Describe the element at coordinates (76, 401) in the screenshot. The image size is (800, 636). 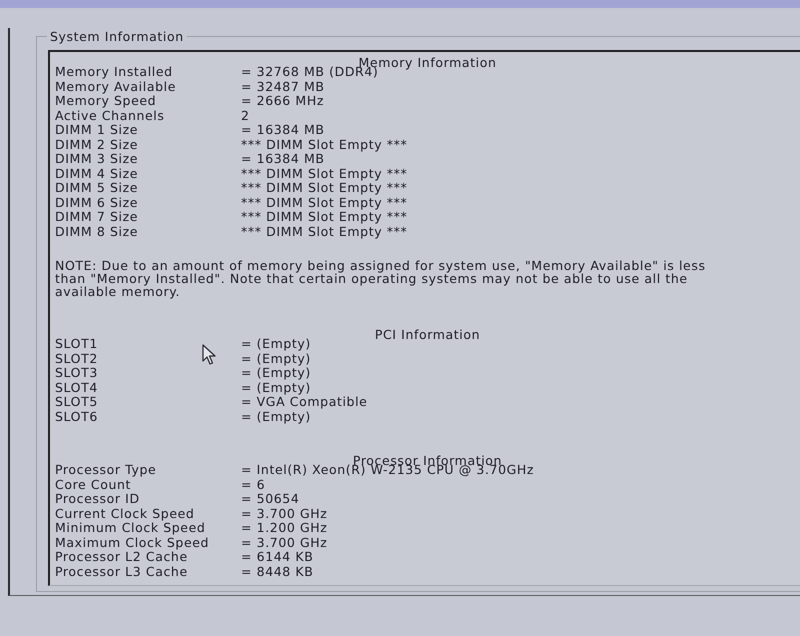
I see `field-label: SLOT5` at that location.